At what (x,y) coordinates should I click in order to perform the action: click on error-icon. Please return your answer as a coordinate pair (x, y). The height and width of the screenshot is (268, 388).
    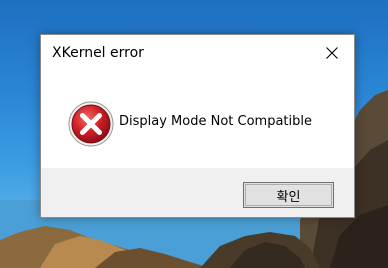
    Looking at the image, I should click on (91, 124).